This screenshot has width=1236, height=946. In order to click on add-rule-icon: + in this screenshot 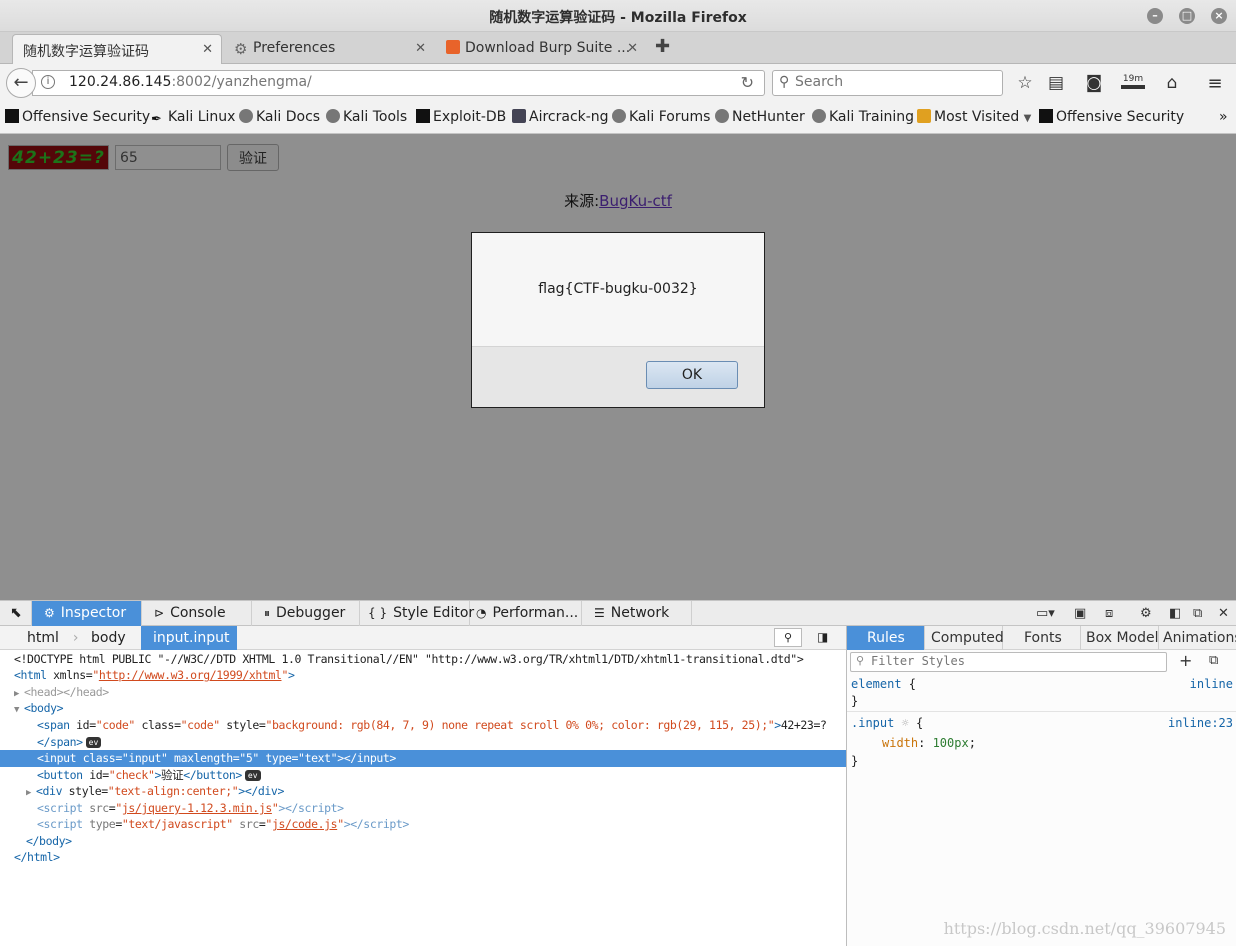, I will do `click(1185, 660)`.